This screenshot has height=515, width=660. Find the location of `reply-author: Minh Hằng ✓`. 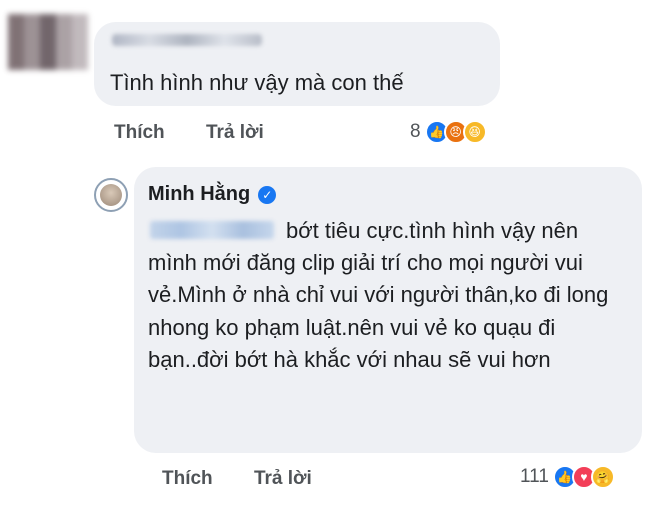

reply-author: Minh Hằng ✓ is located at coordinates (212, 194).